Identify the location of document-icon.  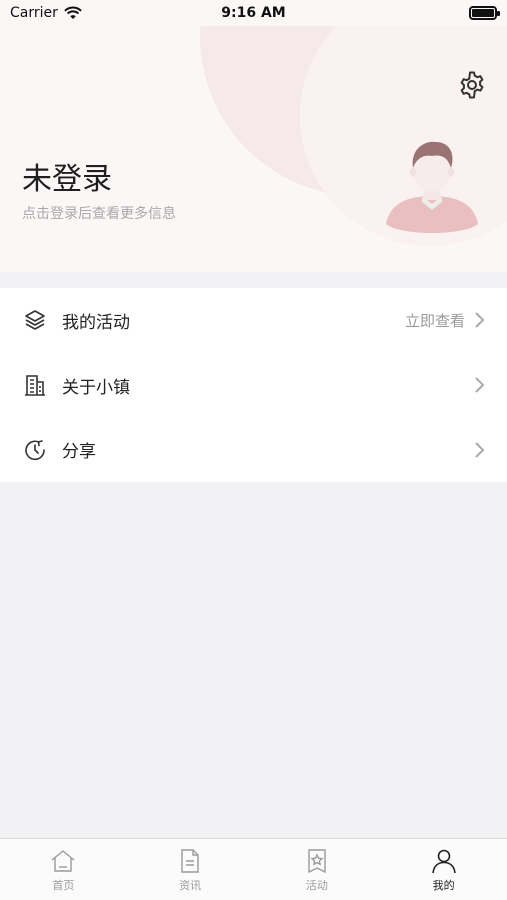
(190, 861).